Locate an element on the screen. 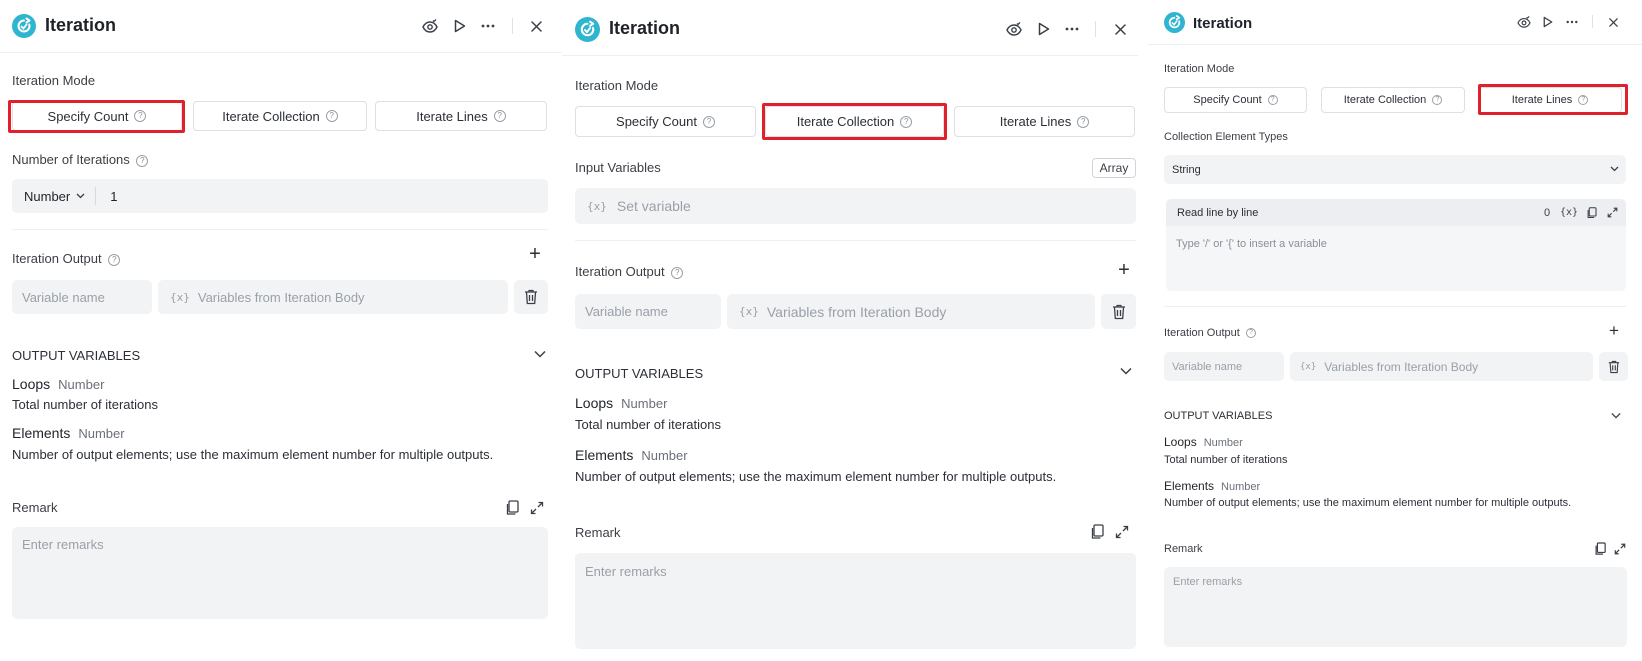 This screenshot has width=1642, height=661. element-type-value: String is located at coordinates (1186, 169).